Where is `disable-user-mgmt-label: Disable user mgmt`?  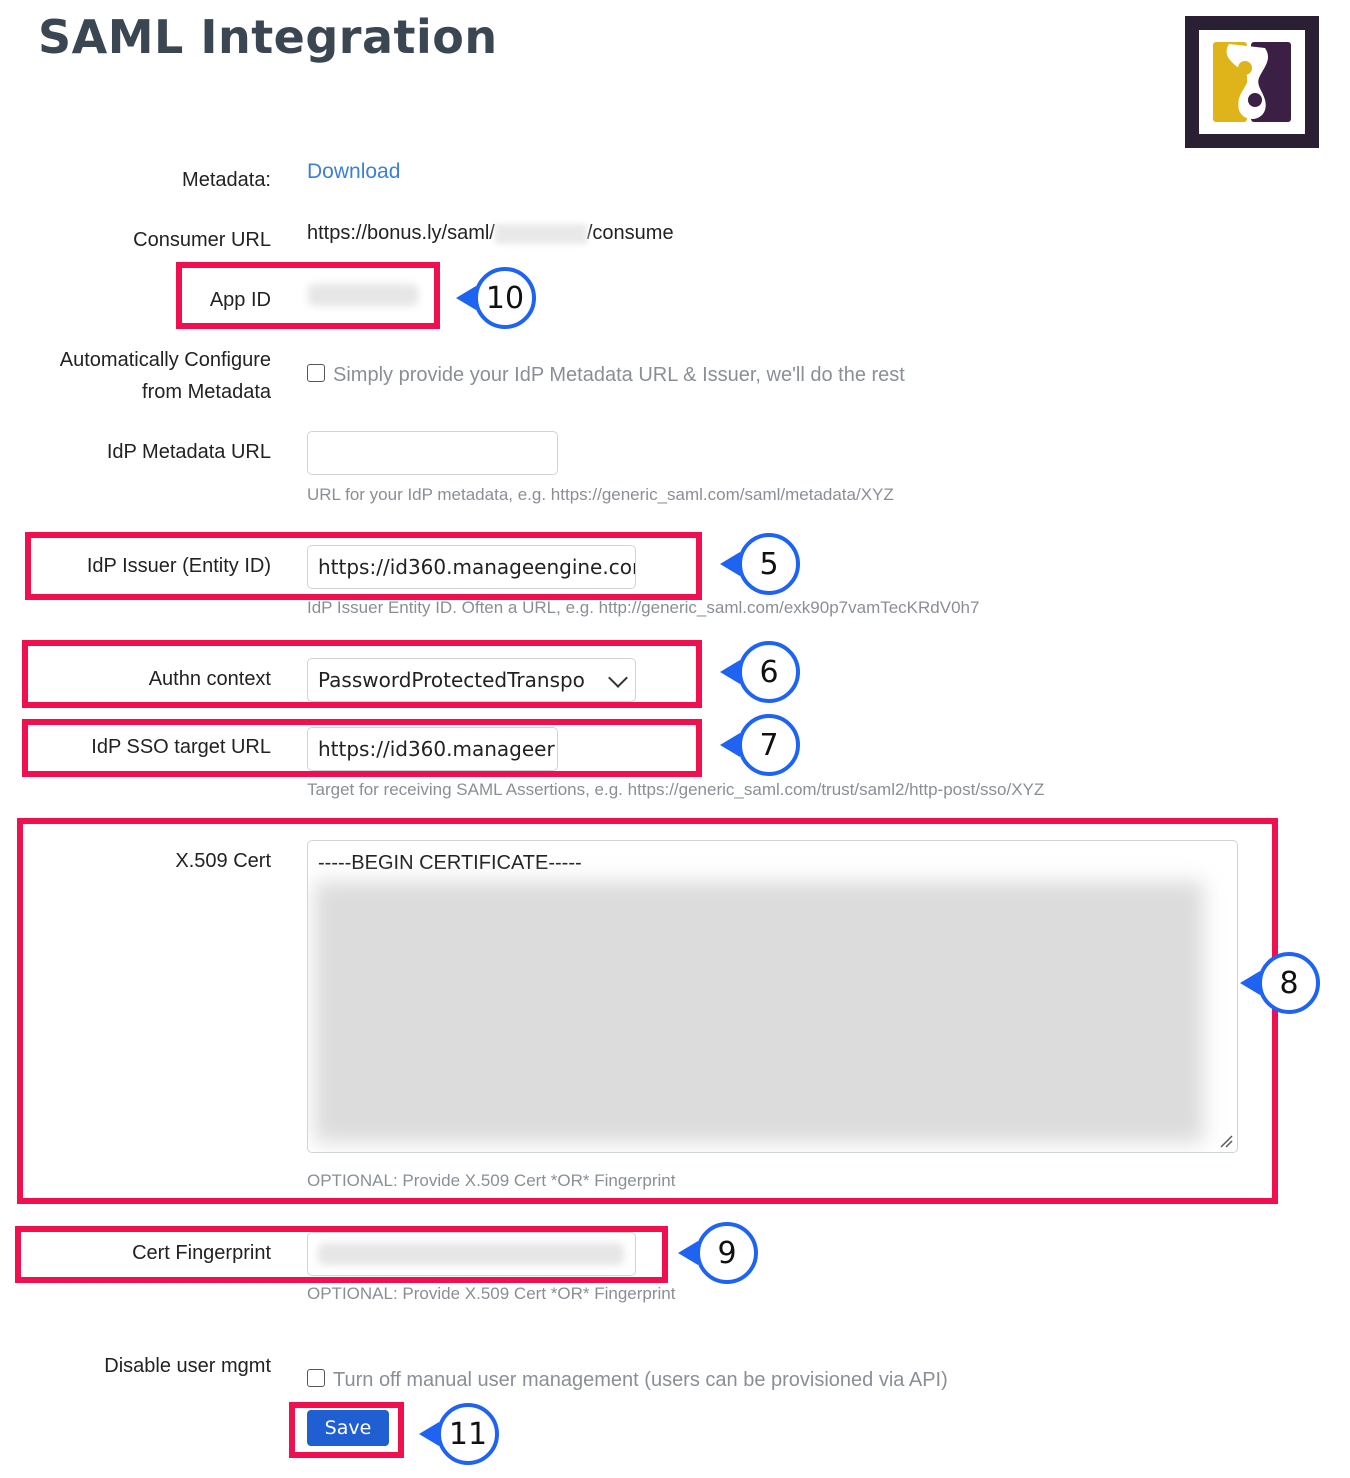 disable-user-mgmt-label: Disable user mgmt is located at coordinates (187, 1366).